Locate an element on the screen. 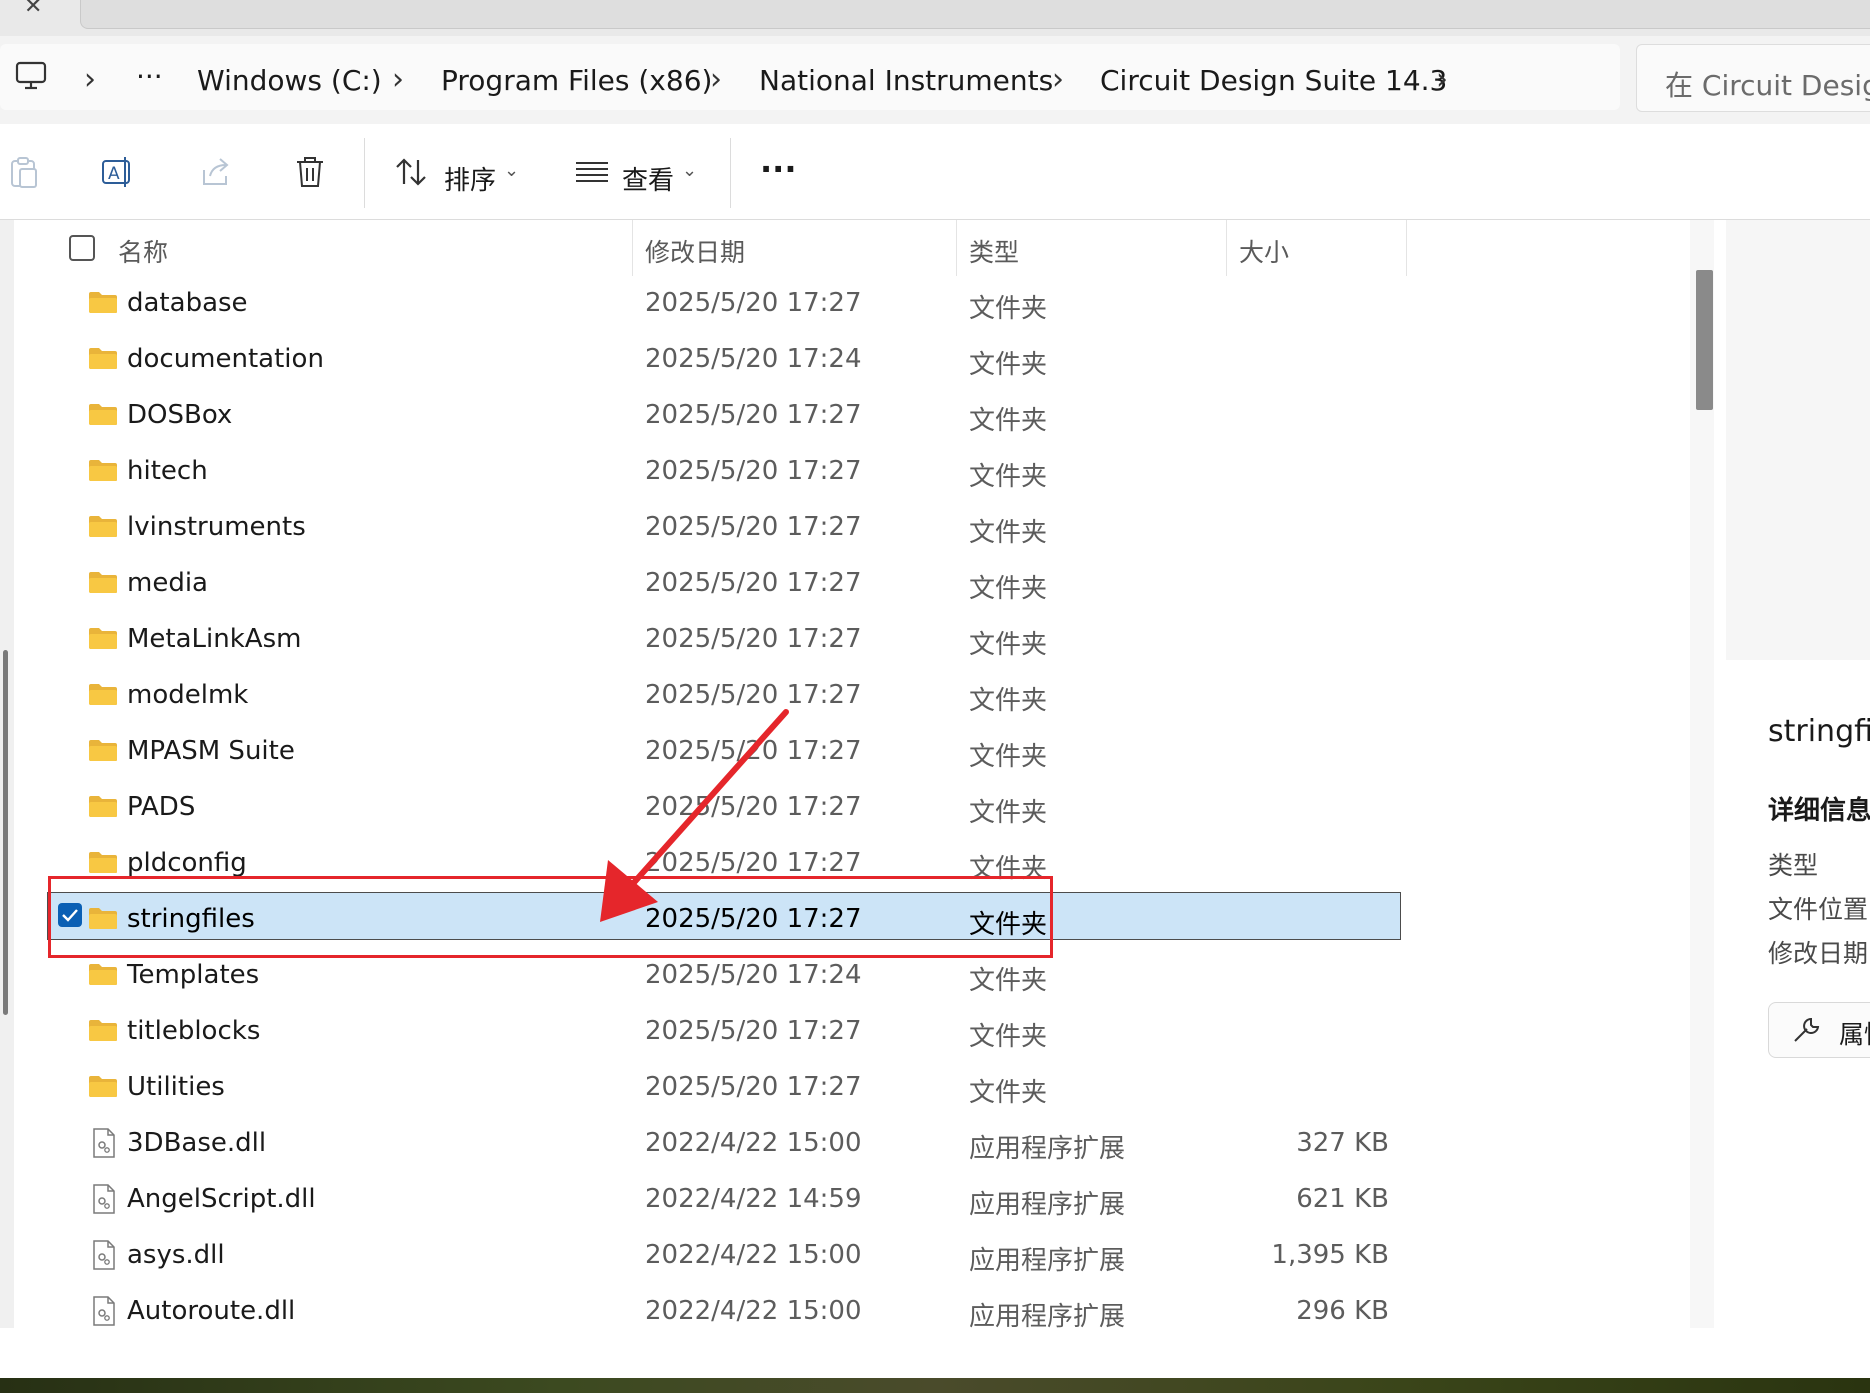 The image size is (1870, 1393). svg-text: A is located at coordinates (114, 174).